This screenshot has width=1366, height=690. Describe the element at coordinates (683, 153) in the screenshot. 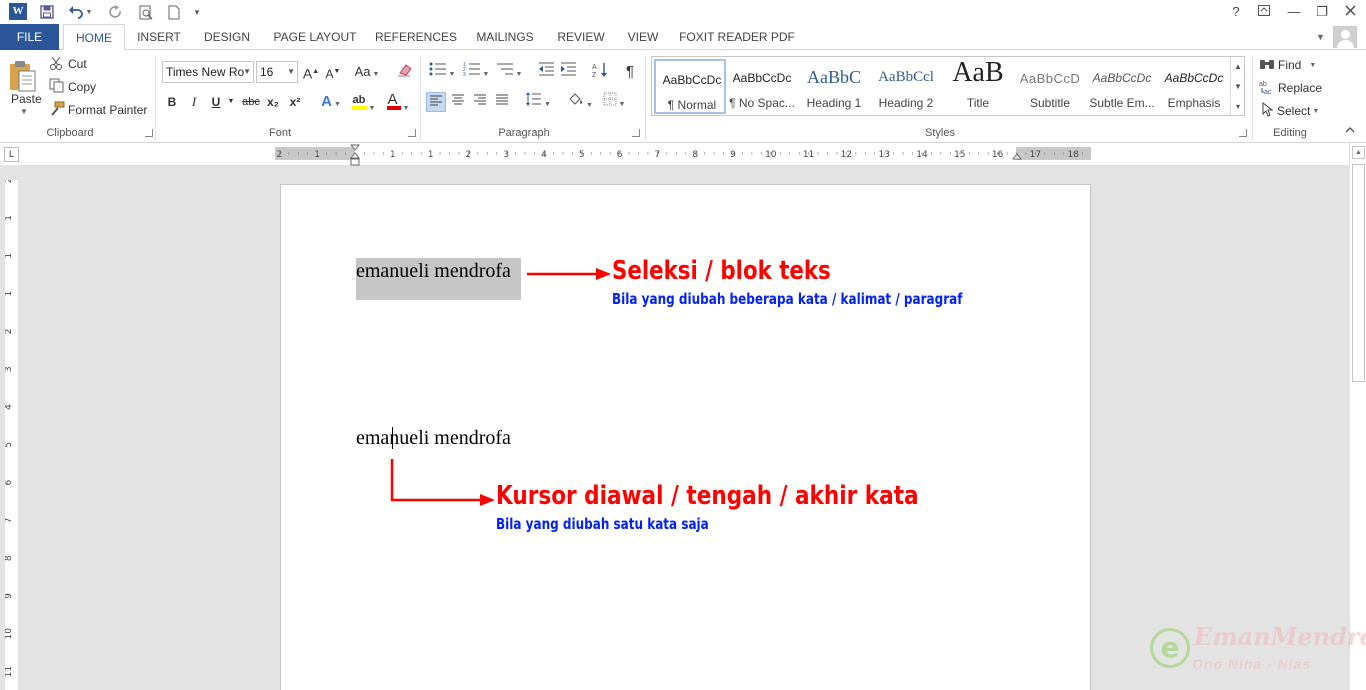

I see `horizontal-ruler: 21112345678910111213141516171819` at that location.